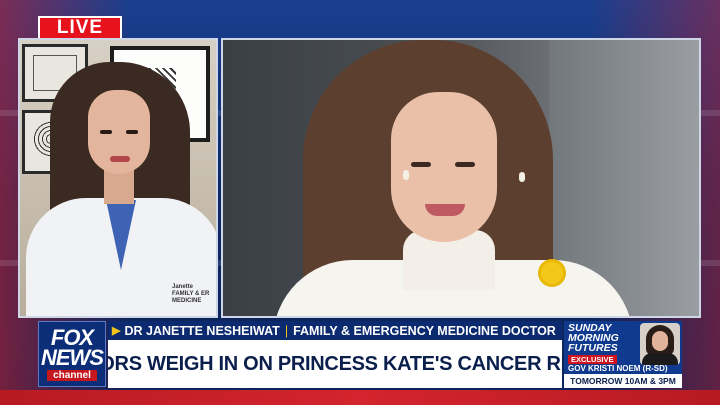  What do you see at coordinates (444, 167) in the screenshot?
I see `subject-face` at bounding box center [444, 167].